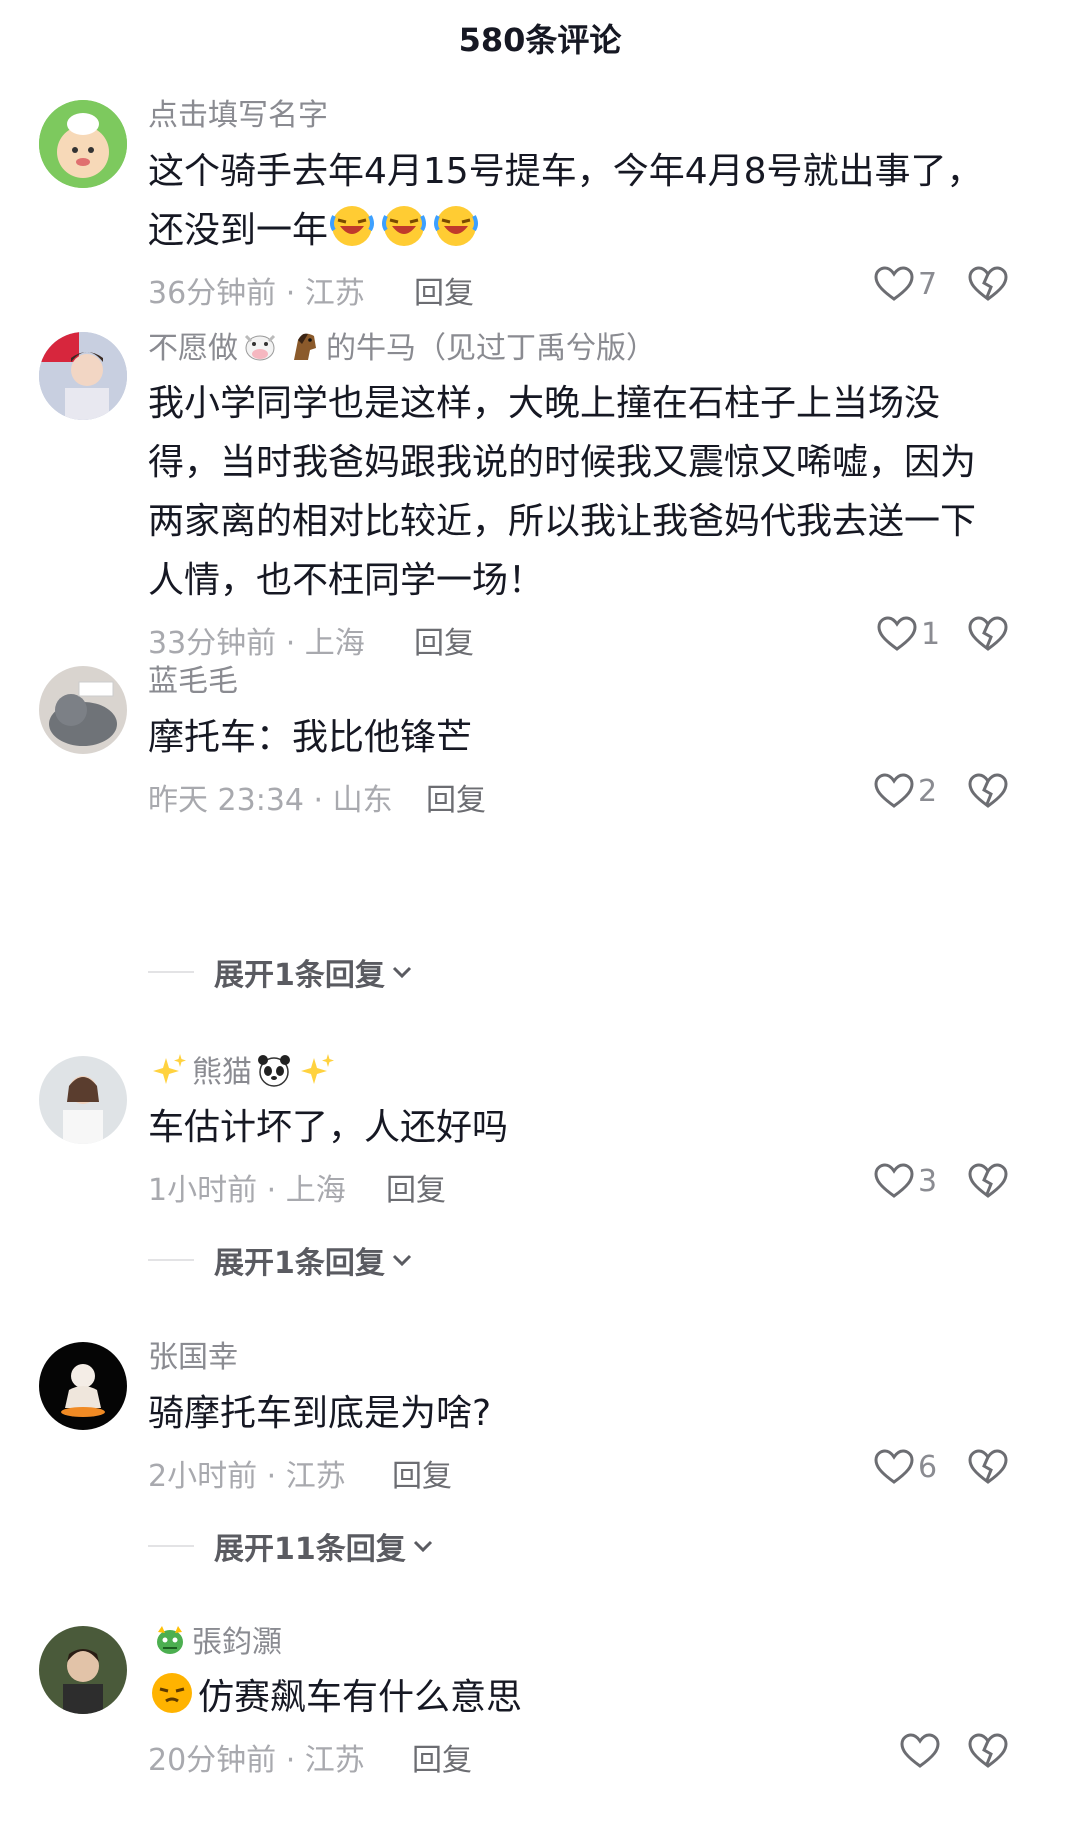 Image resolution: width=1080 pixels, height=1829 pixels. What do you see at coordinates (247, 1190) in the screenshot?
I see `comment-time-location: 1小时前 · 上海` at bounding box center [247, 1190].